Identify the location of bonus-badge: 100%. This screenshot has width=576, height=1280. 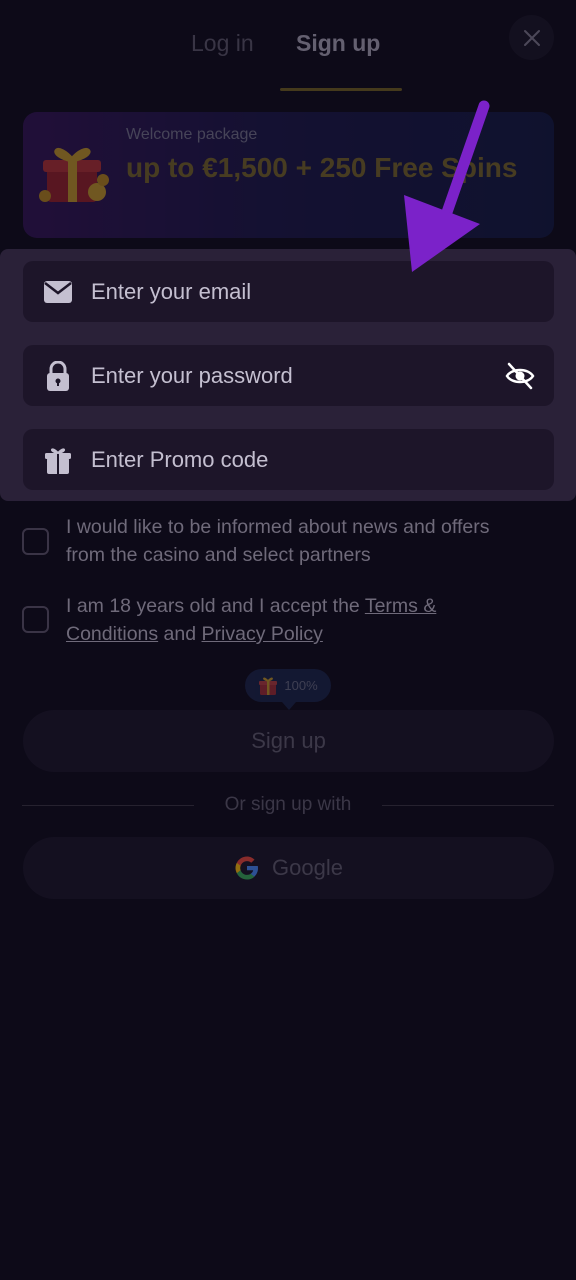
(288, 689).